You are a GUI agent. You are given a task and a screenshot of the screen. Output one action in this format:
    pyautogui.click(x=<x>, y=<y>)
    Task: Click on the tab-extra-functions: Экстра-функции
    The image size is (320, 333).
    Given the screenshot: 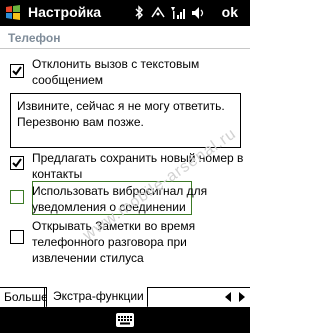 What is the action you would take?
    pyautogui.click(x=97, y=297)
    